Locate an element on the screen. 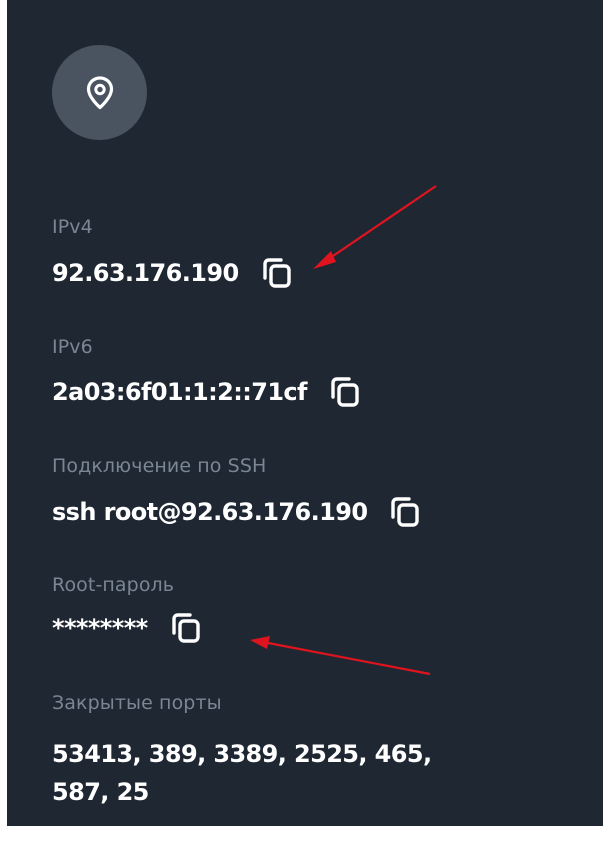 The height and width of the screenshot is (852, 603). ipv4-value: 92.63.176.190 is located at coordinates (145, 273).